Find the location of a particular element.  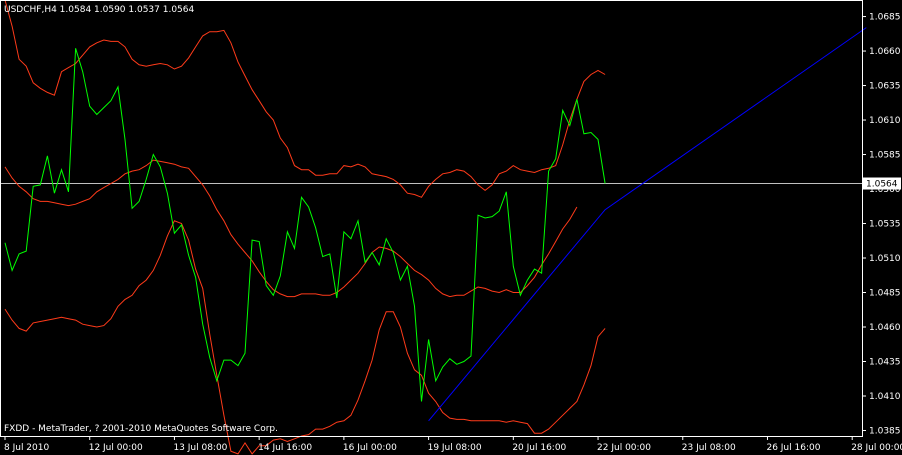

x-tick-label: 16 Jul 00:00 is located at coordinates (370, 448).